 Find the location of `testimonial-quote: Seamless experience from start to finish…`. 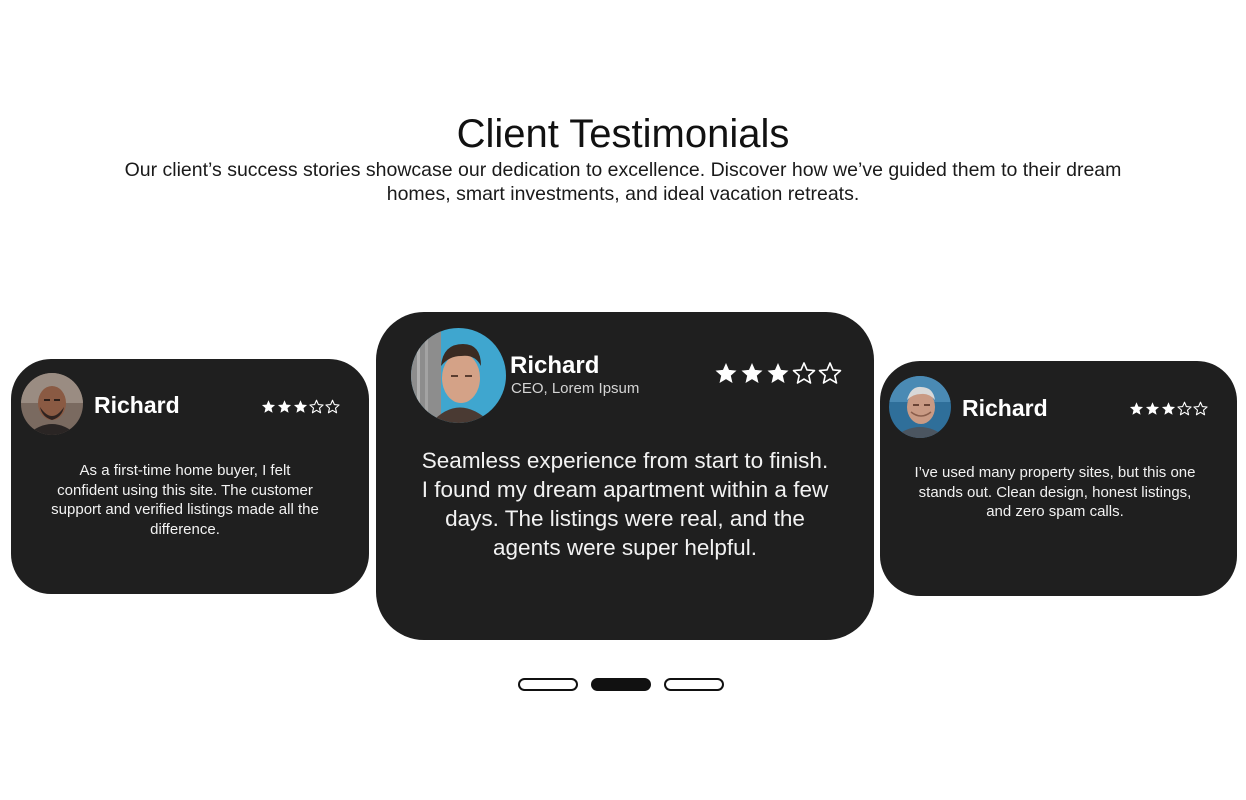

testimonial-quote: Seamless experience from start to finish… is located at coordinates (625, 504).